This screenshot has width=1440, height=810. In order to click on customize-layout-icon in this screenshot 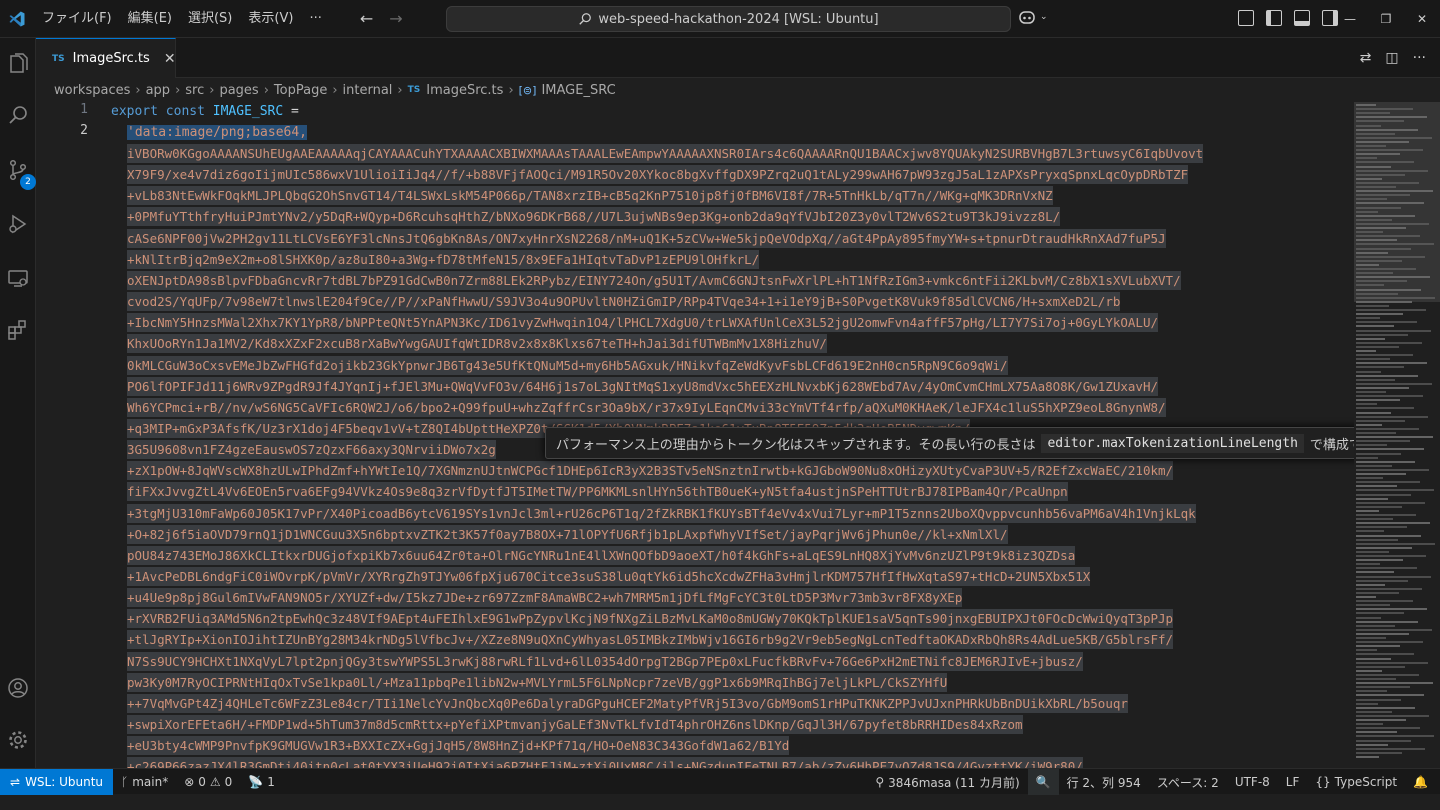, I will do `click(1246, 18)`.